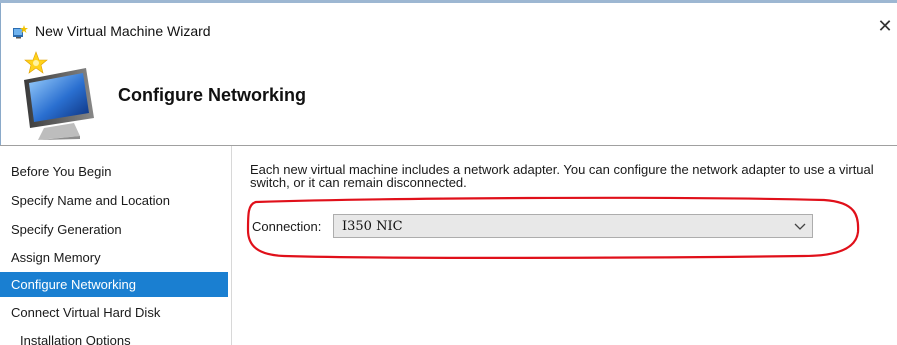 The height and width of the screenshot is (345, 897). Describe the element at coordinates (372, 226) in the screenshot. I see `connection-selected-value: I350 NIC` at that location.